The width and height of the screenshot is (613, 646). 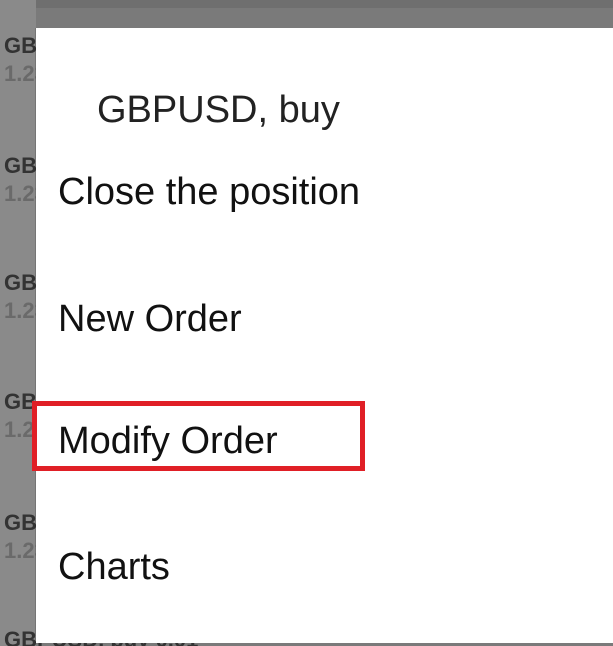 I want to click on menu-item-charts: Charts, so click(x=318, y=567).